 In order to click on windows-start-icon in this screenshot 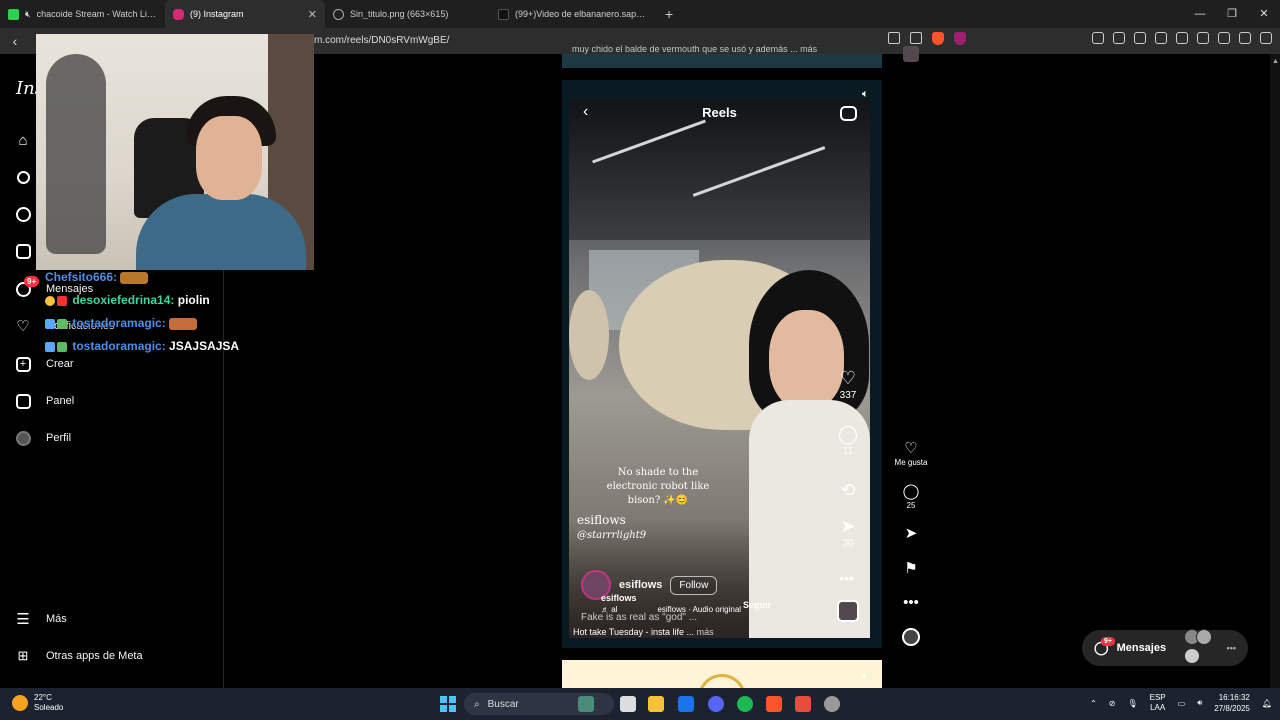, I will do `click(448, 704)`.